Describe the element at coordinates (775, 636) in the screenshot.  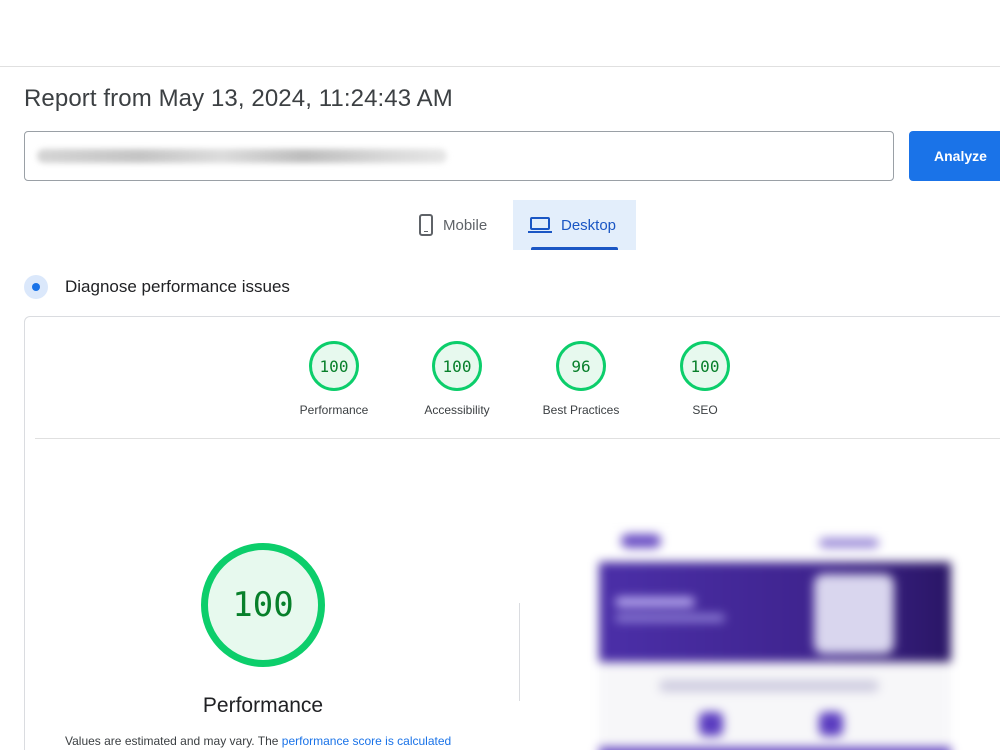
I see `page-screenshot-thumbnail` at that location.